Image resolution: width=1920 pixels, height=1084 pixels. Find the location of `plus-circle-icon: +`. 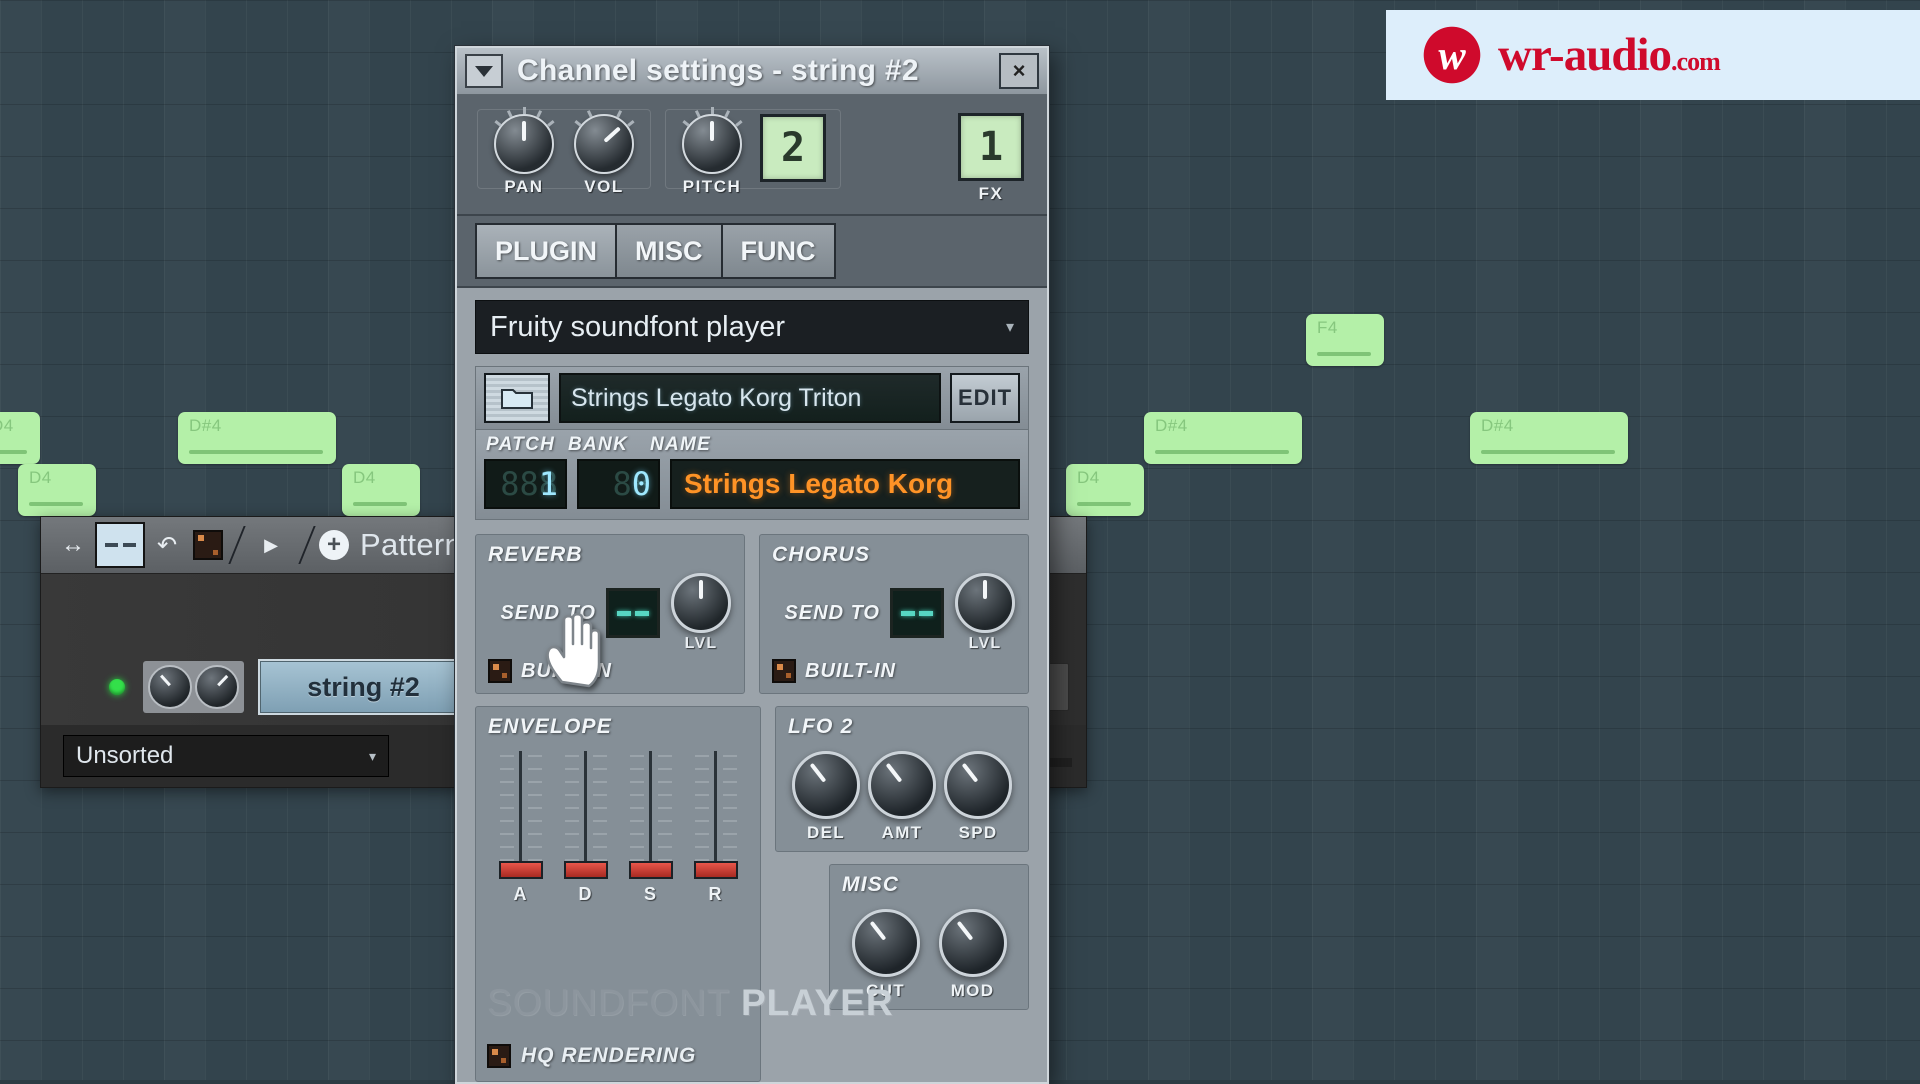

plus-circle-icon: + is located at coordinates (334, 545).